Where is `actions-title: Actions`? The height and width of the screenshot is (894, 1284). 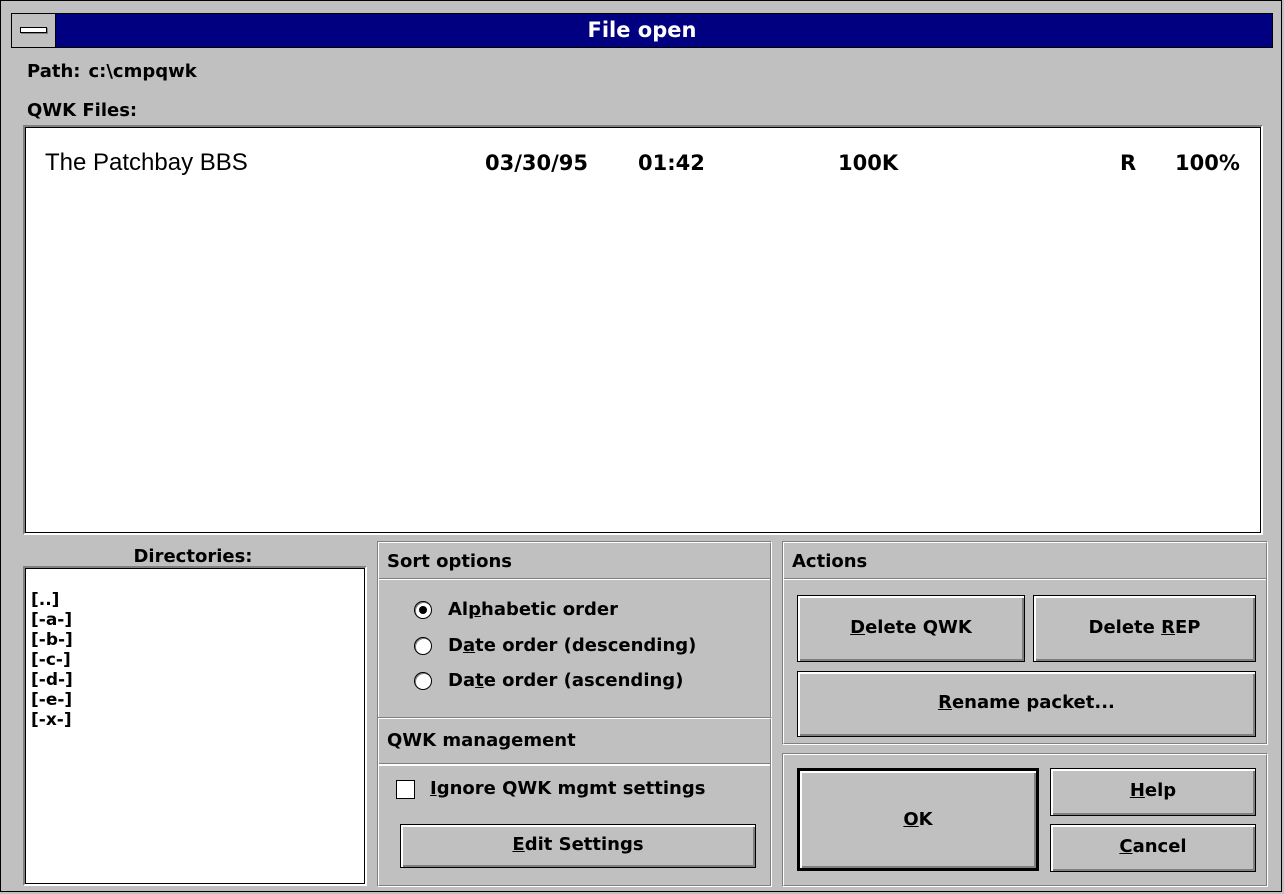
actions-title: Actions is located at coordinates (830, 561).